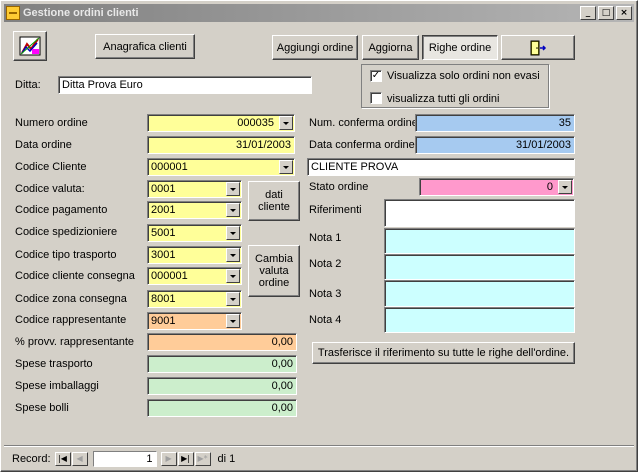 The width and height of the screenshot is (638, 472). What do you see at coordinates (495, 123) in the screenshot?
I see `num-conferma-field: 35` at bounding box center [495, 123].